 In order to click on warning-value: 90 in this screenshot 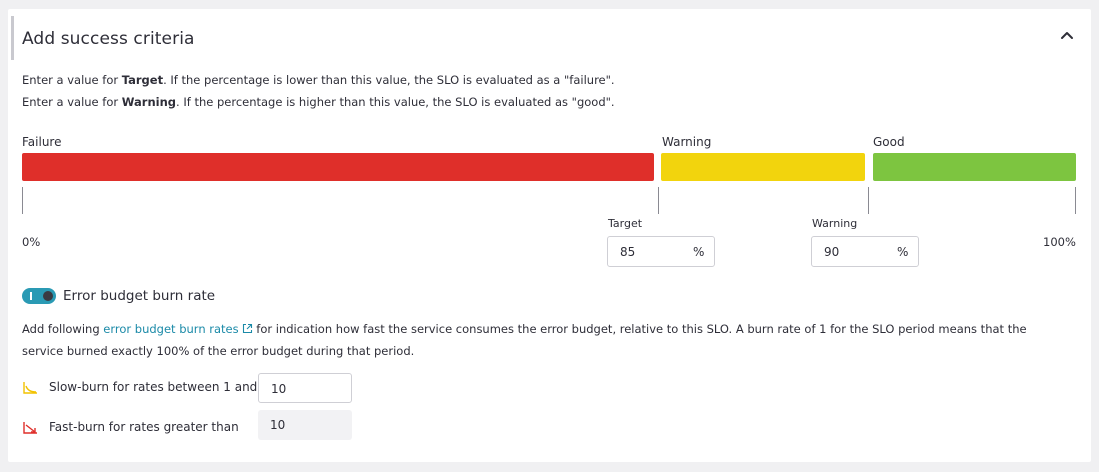, I will do `click(832, 252)`.